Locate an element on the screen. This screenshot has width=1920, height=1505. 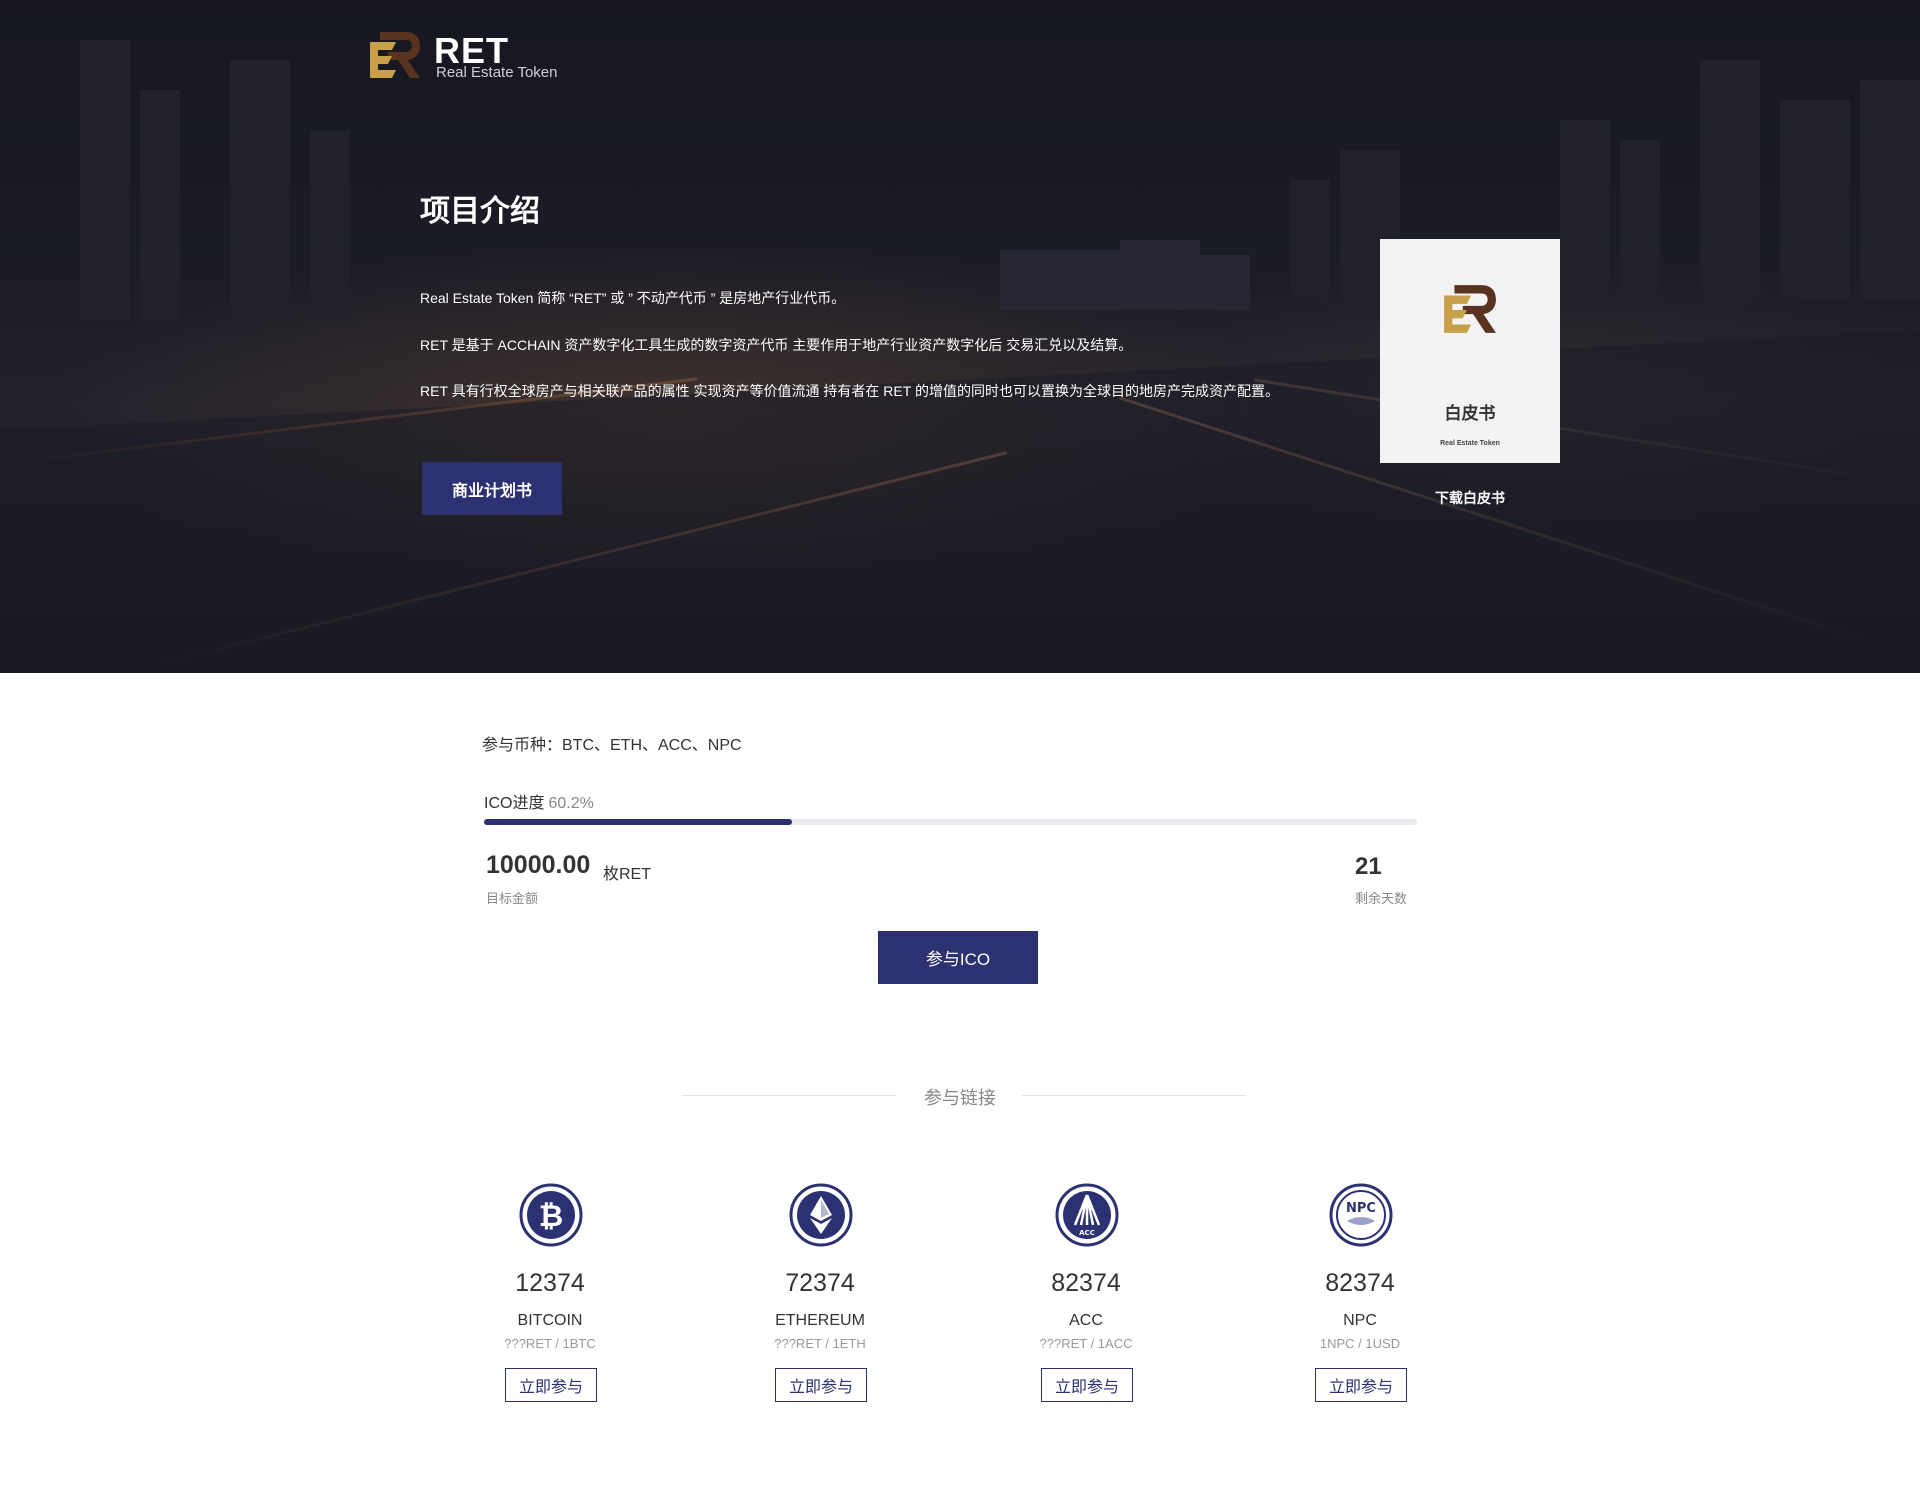
coin-rate: 1NPC / 1USD is located at coordinates (1360, 1343).